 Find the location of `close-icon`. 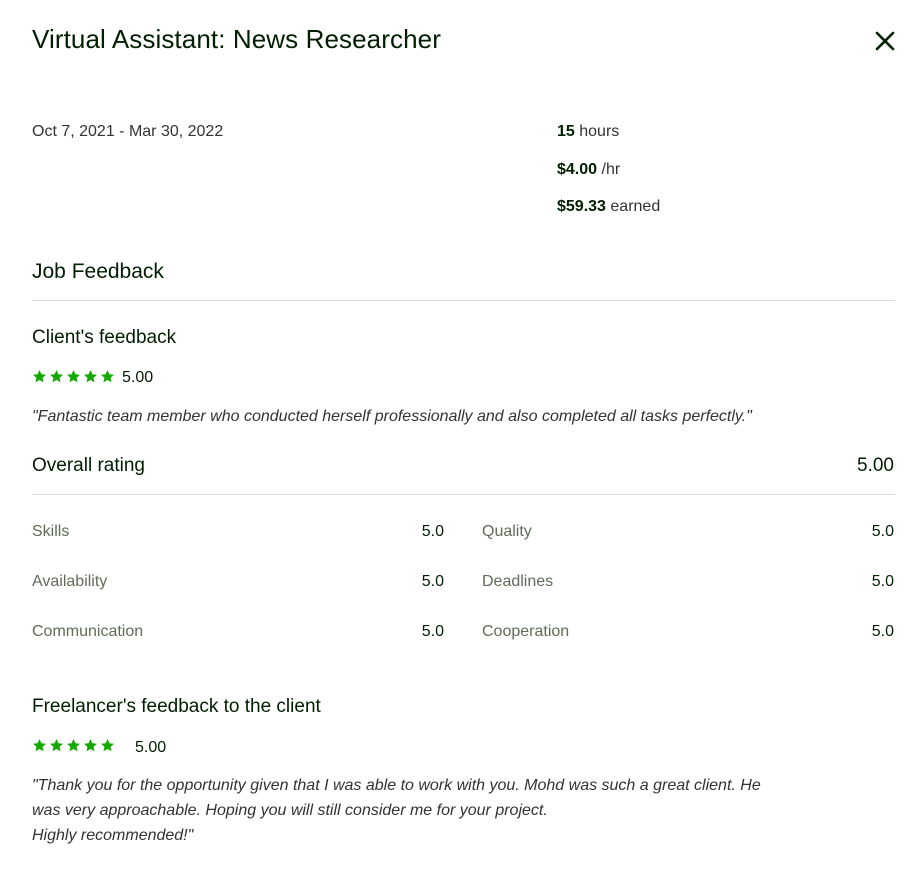

close-icon is located at coordinates (885, 41).